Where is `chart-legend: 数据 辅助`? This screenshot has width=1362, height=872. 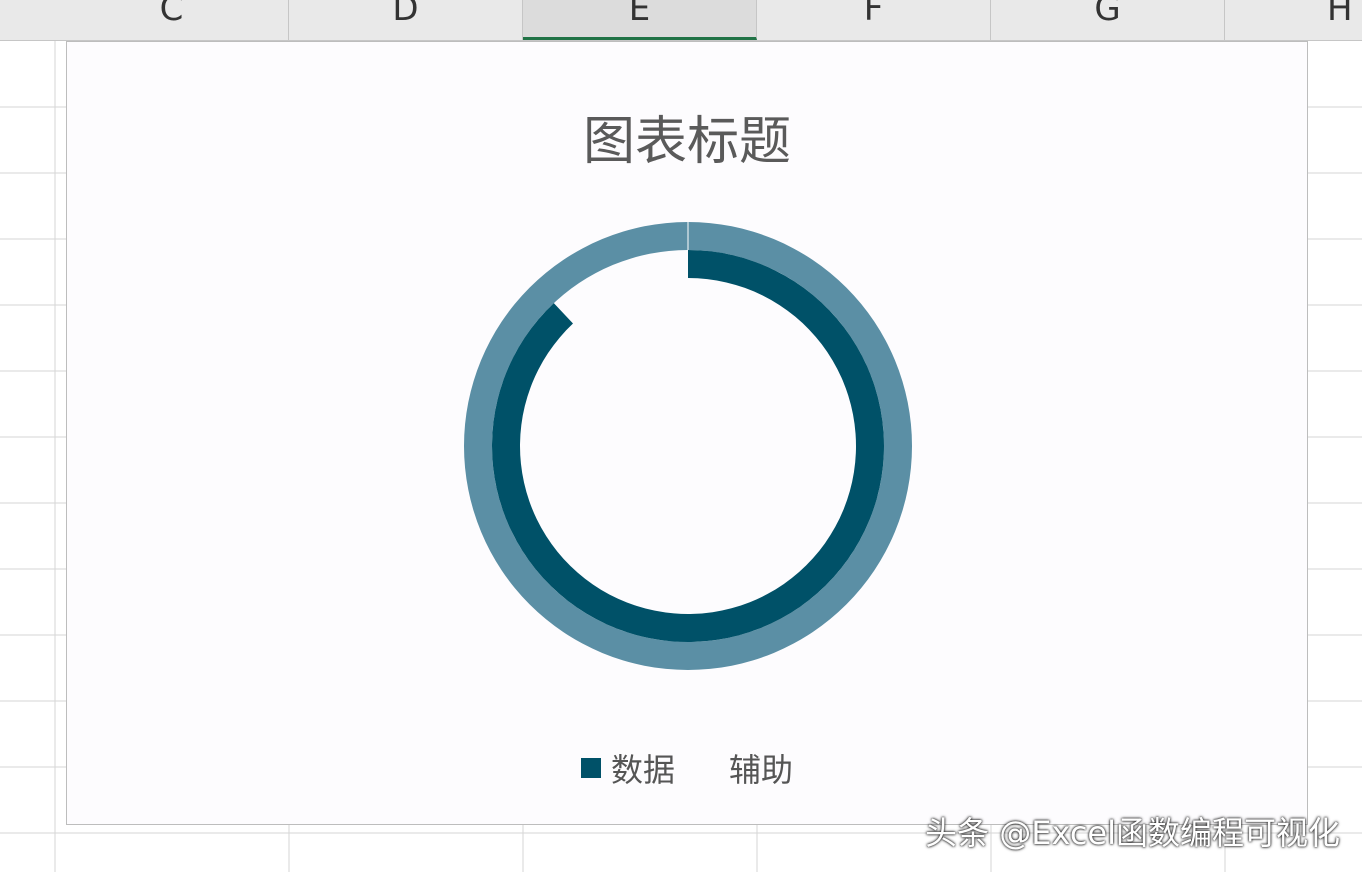
chart-legend: 数据 辅助 is located at coordinates (687, 768).